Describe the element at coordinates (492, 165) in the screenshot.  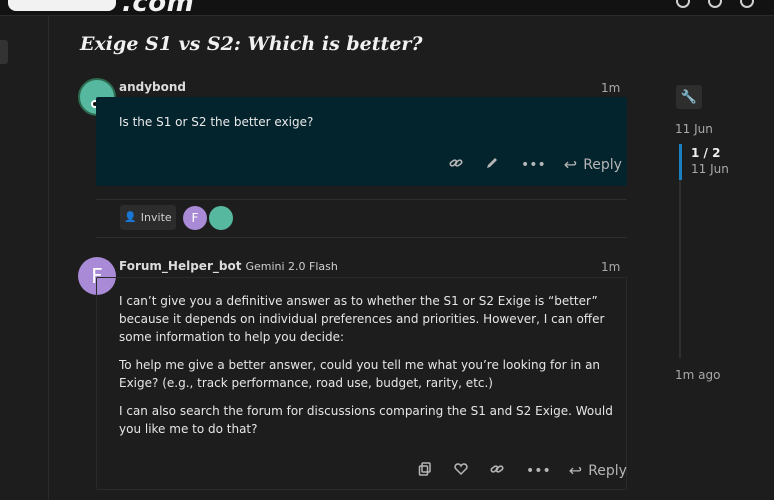
I see `pencil-icon` at that location.